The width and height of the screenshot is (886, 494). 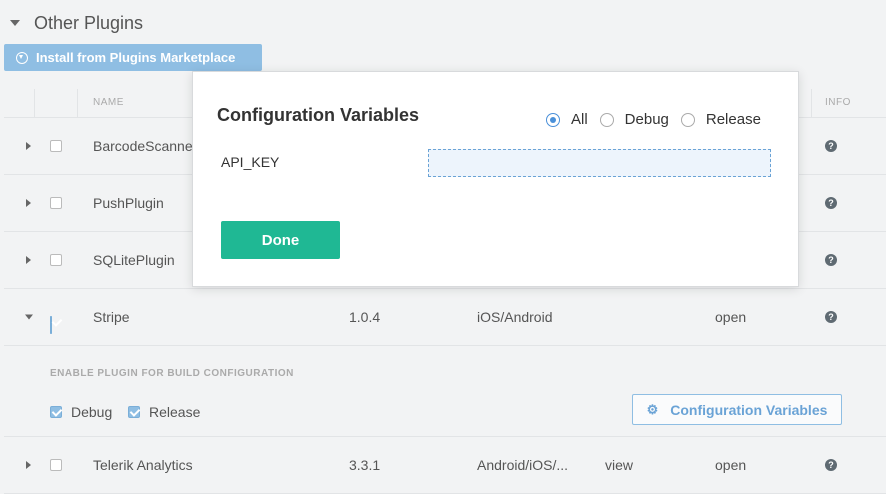 What do you see at coordinates (606, 119) in the screenshot?
I see `radio-debug` at bounding box center [606, 119].